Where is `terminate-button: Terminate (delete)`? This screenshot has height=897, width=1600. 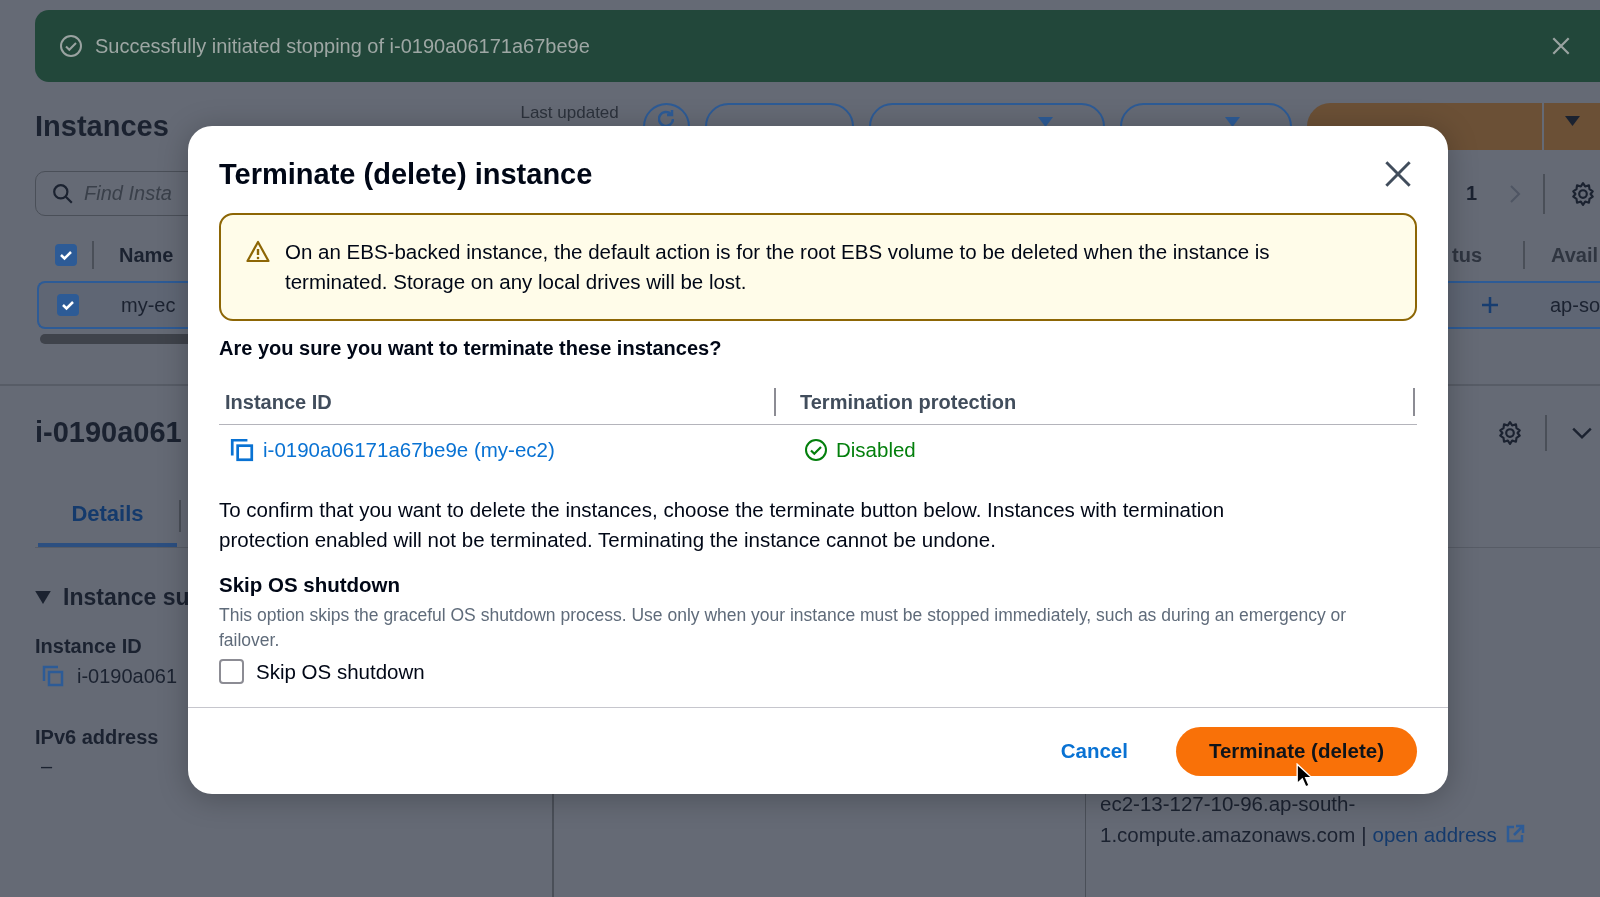 terminate-button: Terminate (delete) is located at coordinates (1296, 751).